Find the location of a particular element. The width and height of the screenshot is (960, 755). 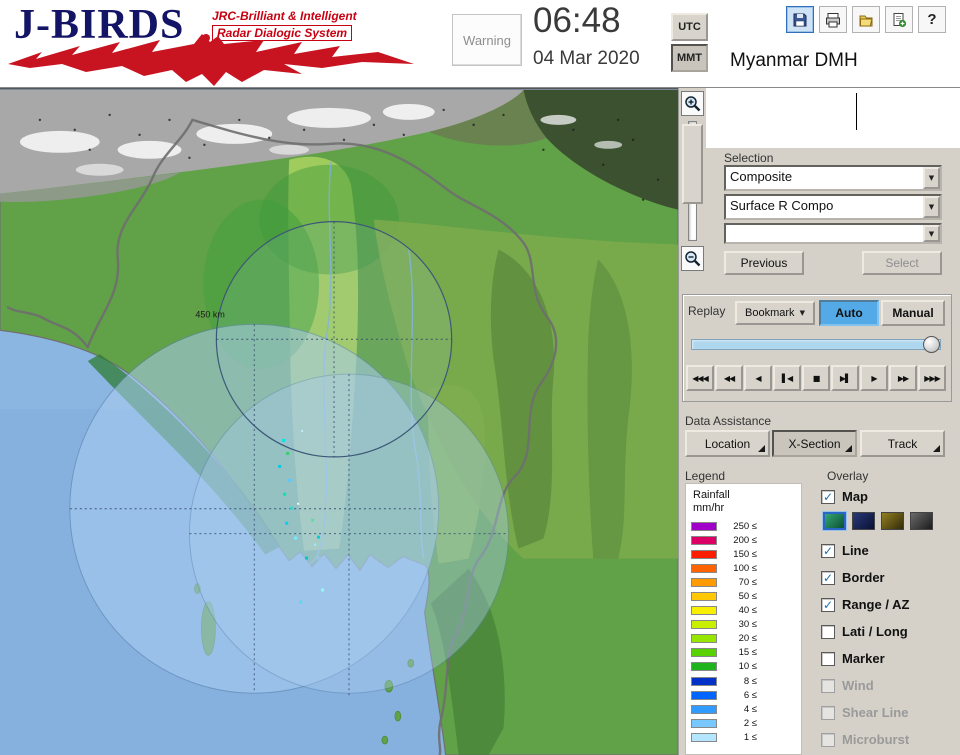

utc-button: UTC is located at coordinates (689, 27).